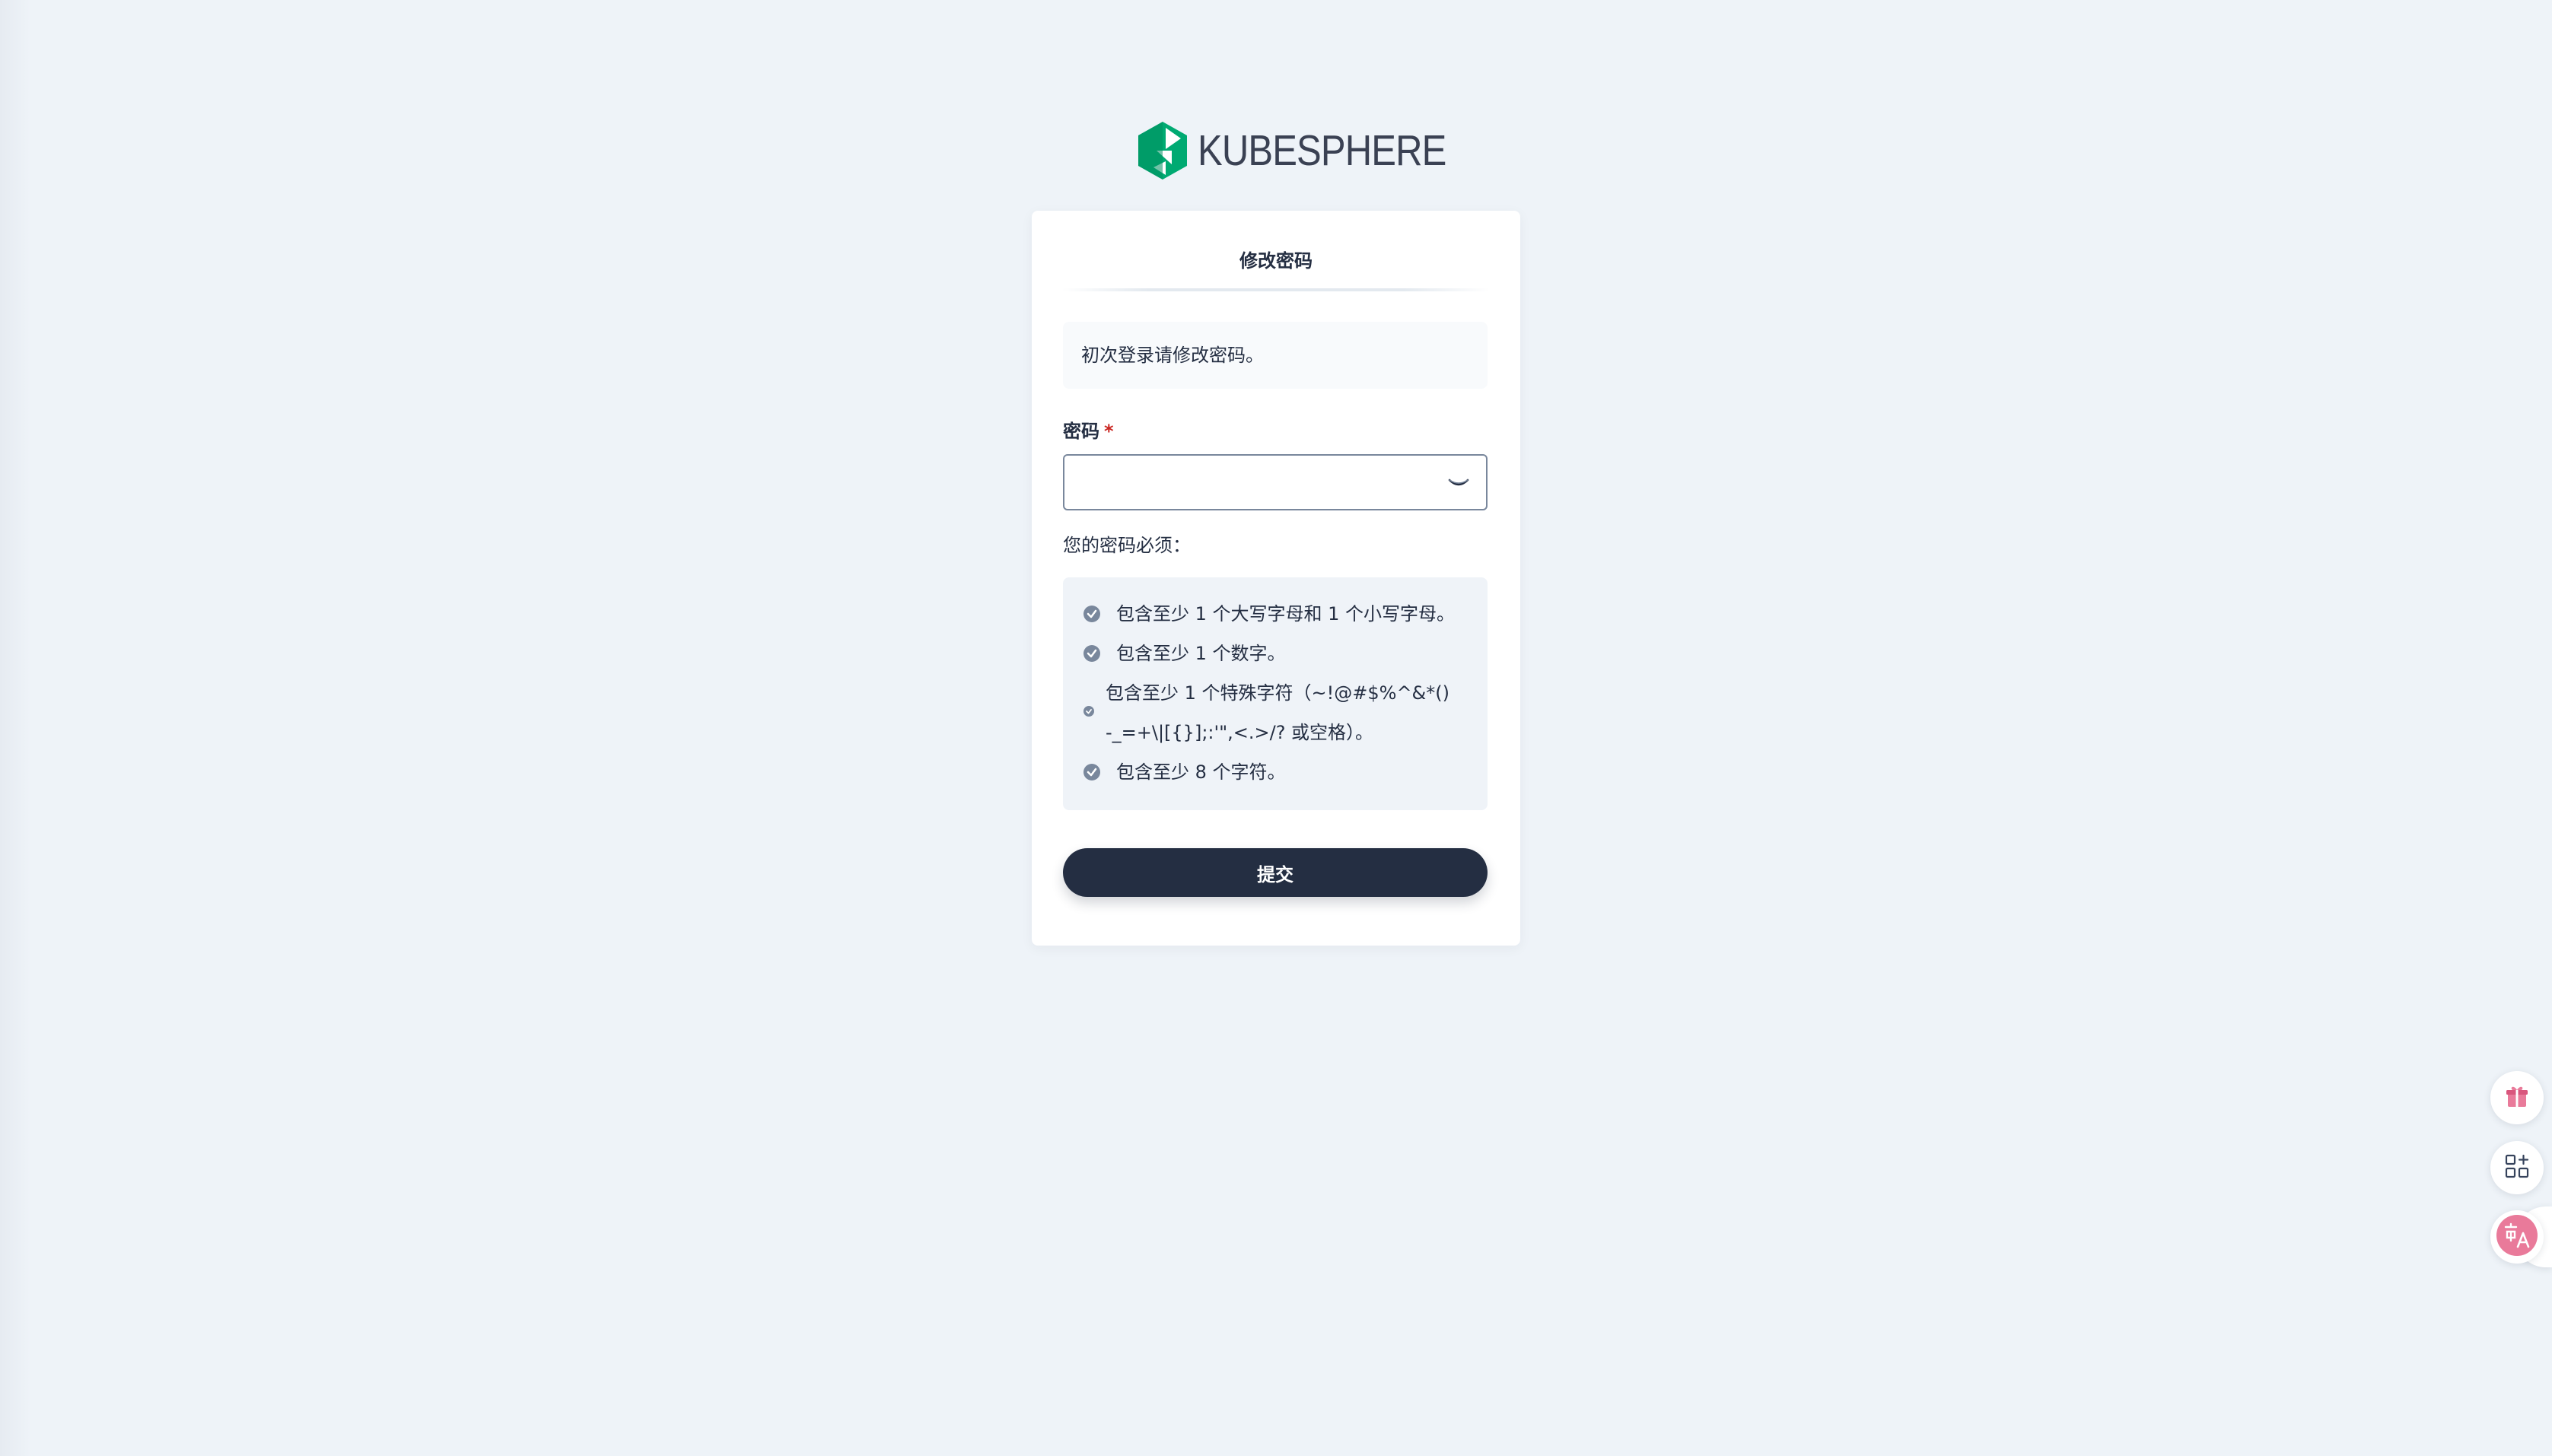  What do you see at coordinates (1276, 289) in the screenshot?
I see `title-divider` at bounding box center [1276, 289].